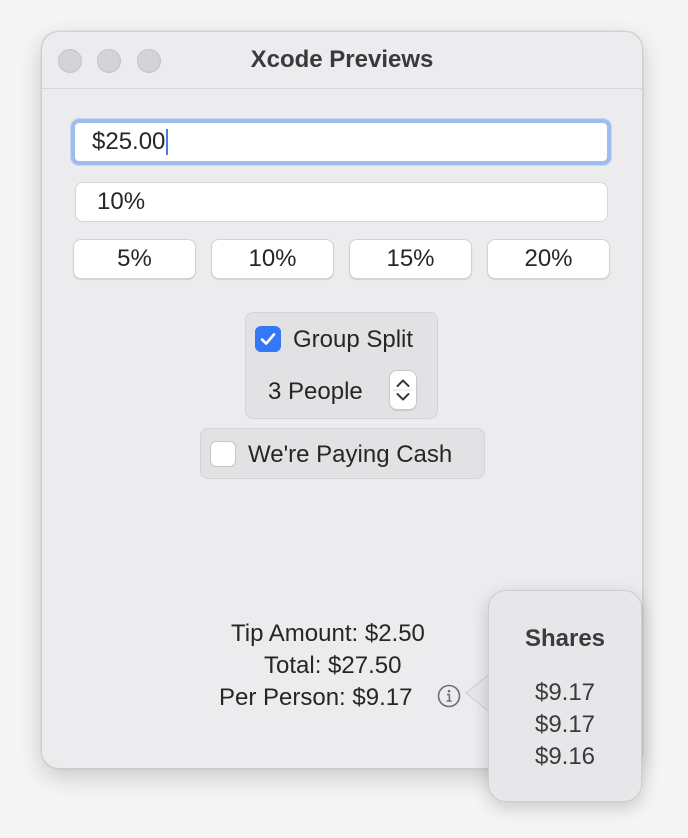  Describe the element at coordinates (129, 141) in the screenshot. I see `bill-amount-value: $25.00` at that location.